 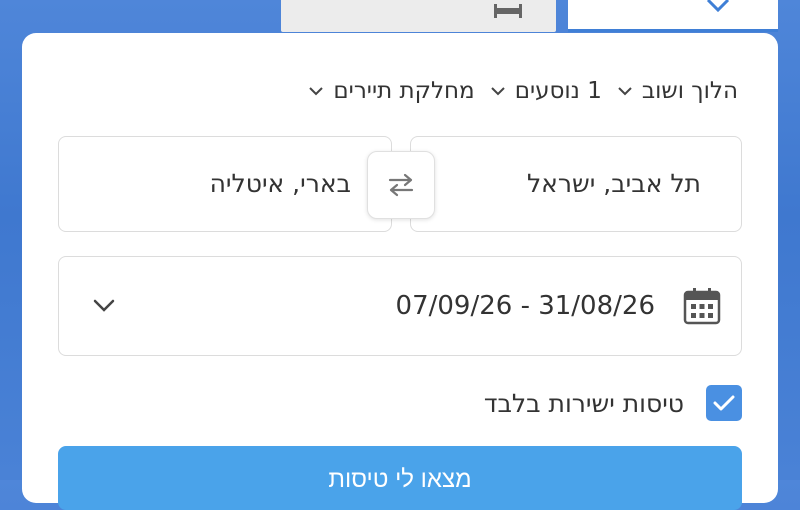 I want to click on search-flights-label: מצאו לי טיסות, so click(x=400, y=479).